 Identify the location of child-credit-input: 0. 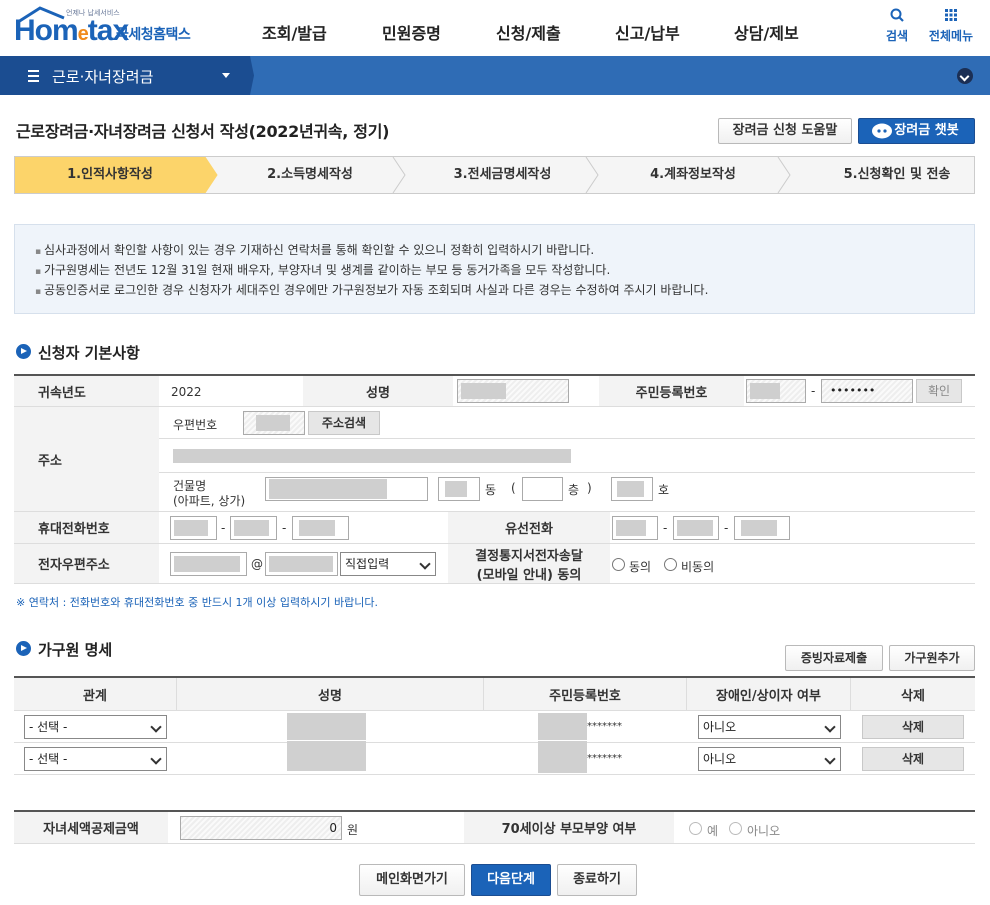
(261, 828).